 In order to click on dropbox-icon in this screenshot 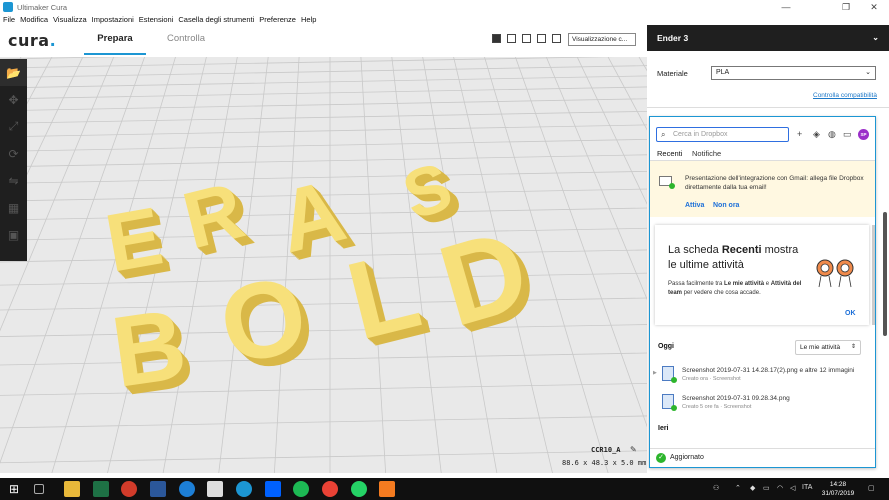, I will do `click(273, 489)`.